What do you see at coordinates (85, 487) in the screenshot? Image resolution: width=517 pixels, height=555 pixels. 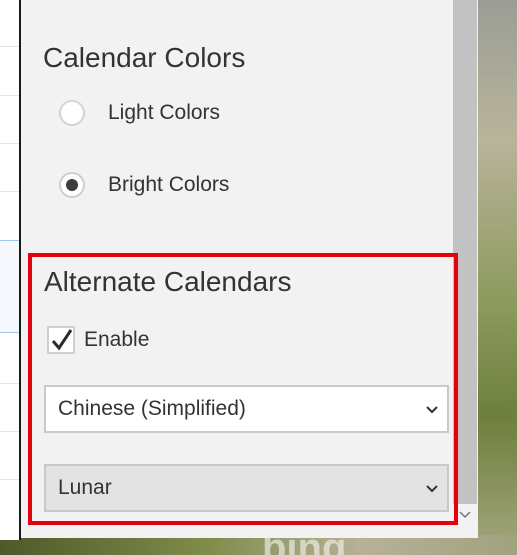 I see `select-value: Lunar` at bounding box center [85, 487].